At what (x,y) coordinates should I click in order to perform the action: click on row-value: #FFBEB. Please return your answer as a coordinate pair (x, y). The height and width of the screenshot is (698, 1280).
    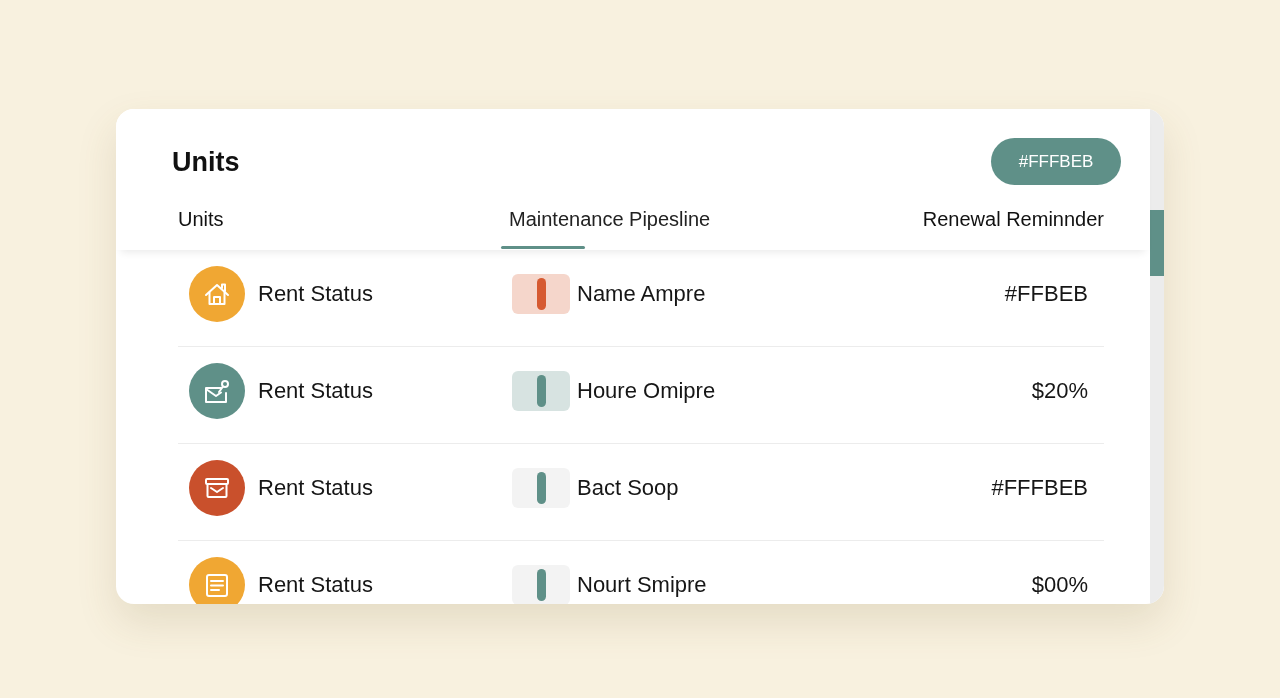
    Looking at the image, I should click on (1046, 294).